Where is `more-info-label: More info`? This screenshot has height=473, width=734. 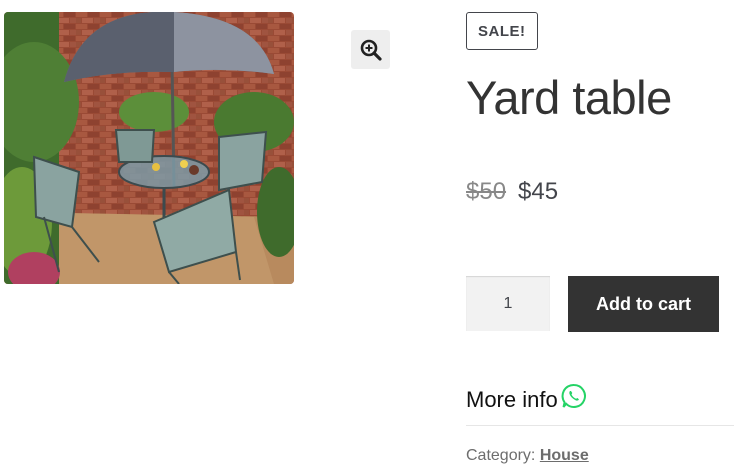 more-info-label: More info is located at coordinates (512, 399).